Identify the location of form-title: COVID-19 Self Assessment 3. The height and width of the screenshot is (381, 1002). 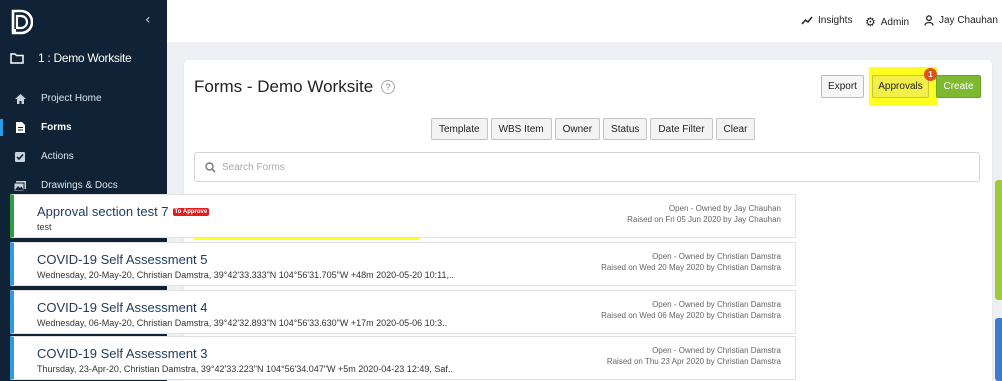
(122, 353).